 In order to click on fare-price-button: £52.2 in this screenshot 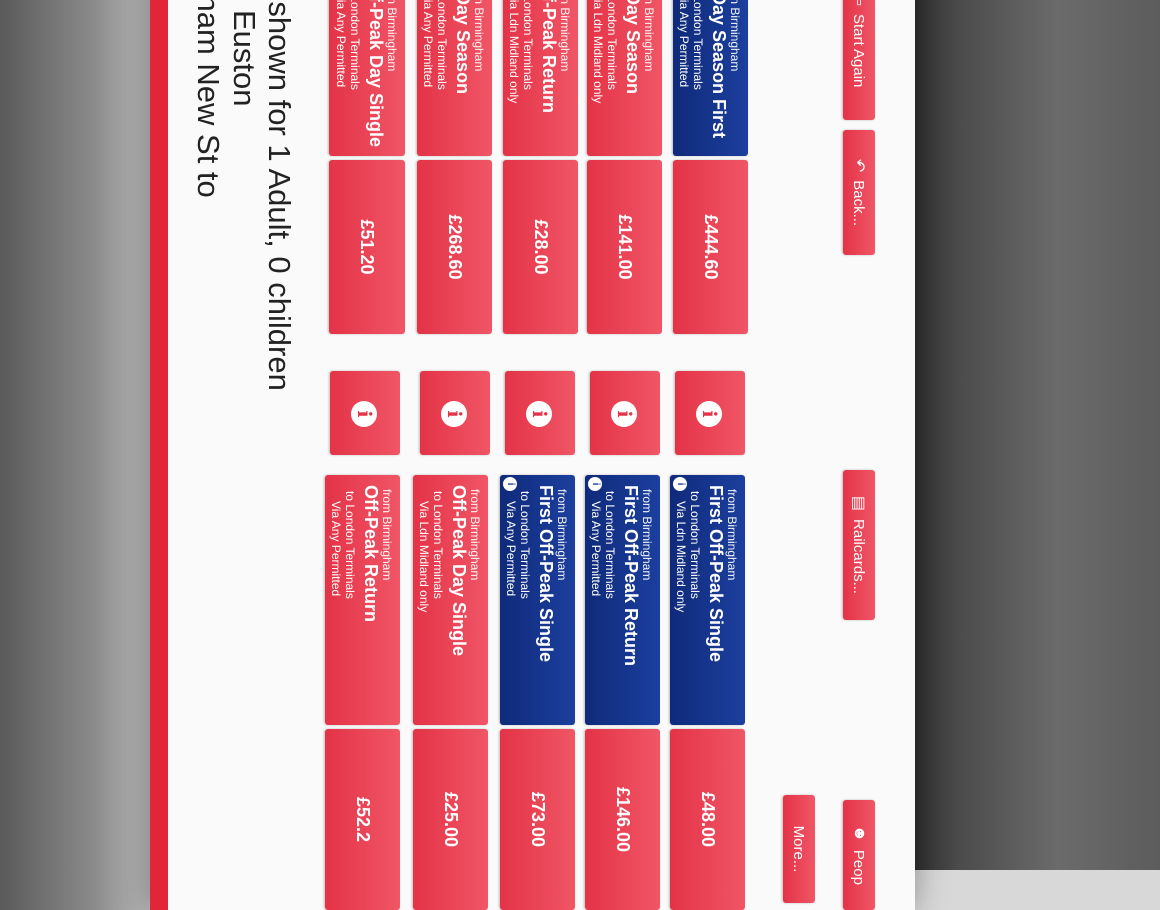, I will do `click(362, 819)`.